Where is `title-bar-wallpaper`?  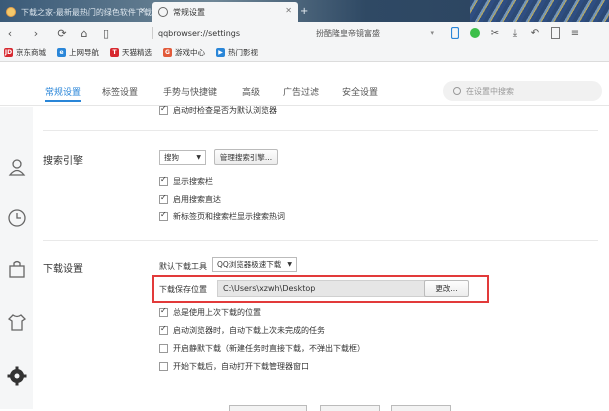 title-bar-wallpaper is located at coordinates (539, 11).